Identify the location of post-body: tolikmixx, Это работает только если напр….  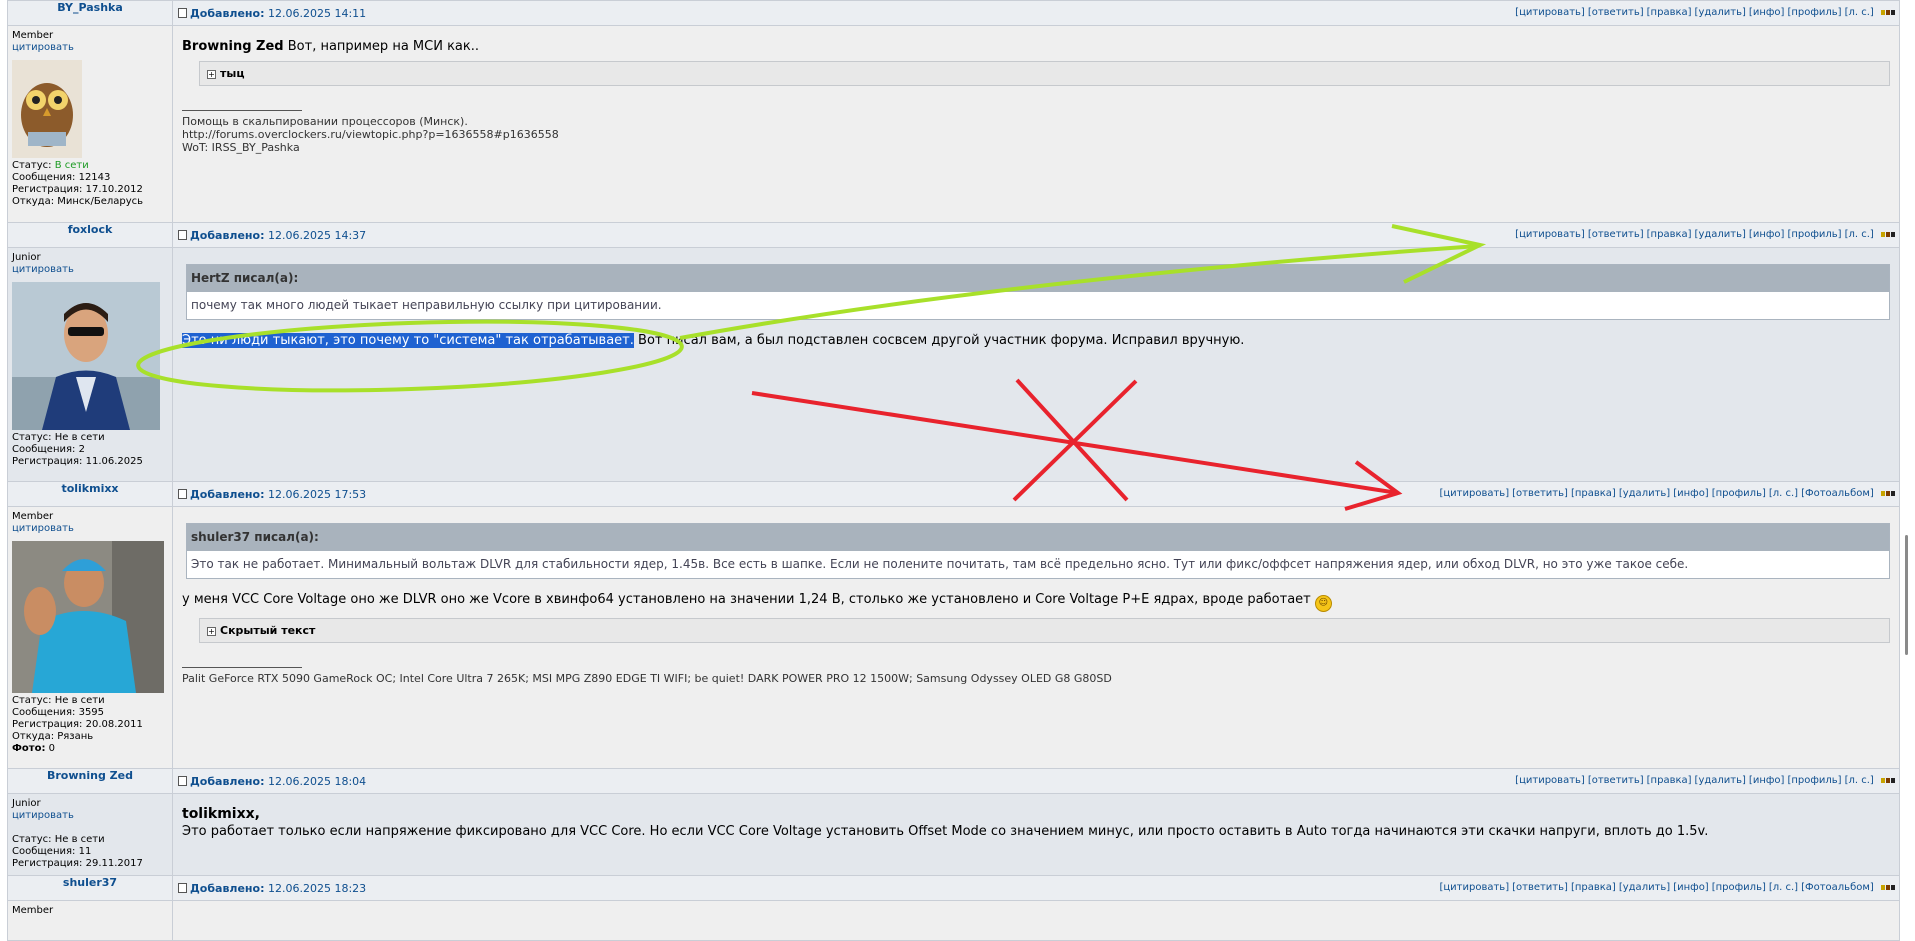
(1036, 834).